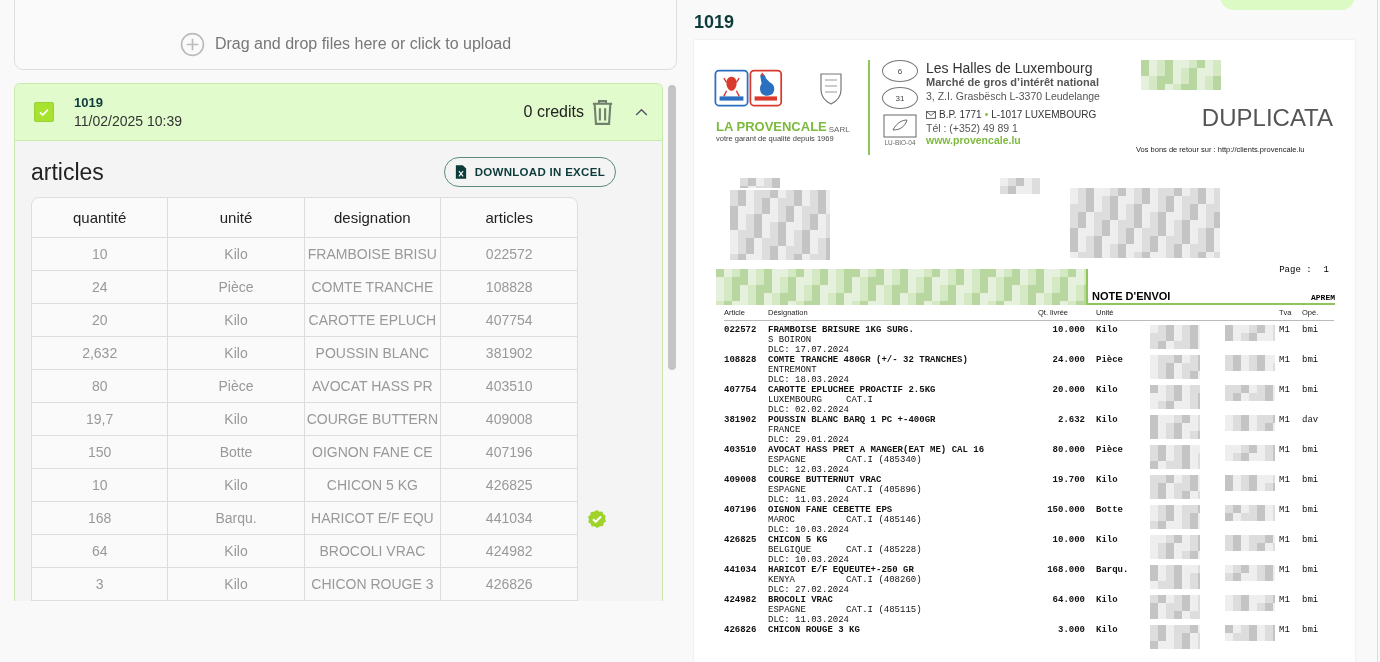 This screenshot has height=662, width=1380. Describe the element at coordinates (373, 584) in the screenshot. I see `table-cell: CHICON ROUGE 3` at that location.